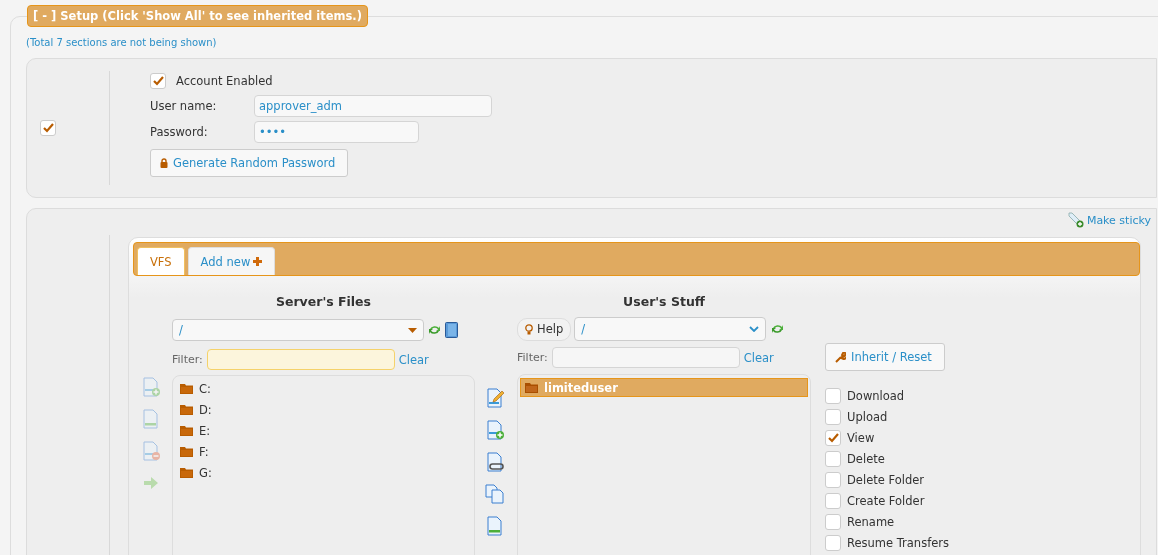 The image size is (1158, 555). Describe the element at coordinates (664, 387) in the screenshot. I see `folder-item: limiteduser` at that location.